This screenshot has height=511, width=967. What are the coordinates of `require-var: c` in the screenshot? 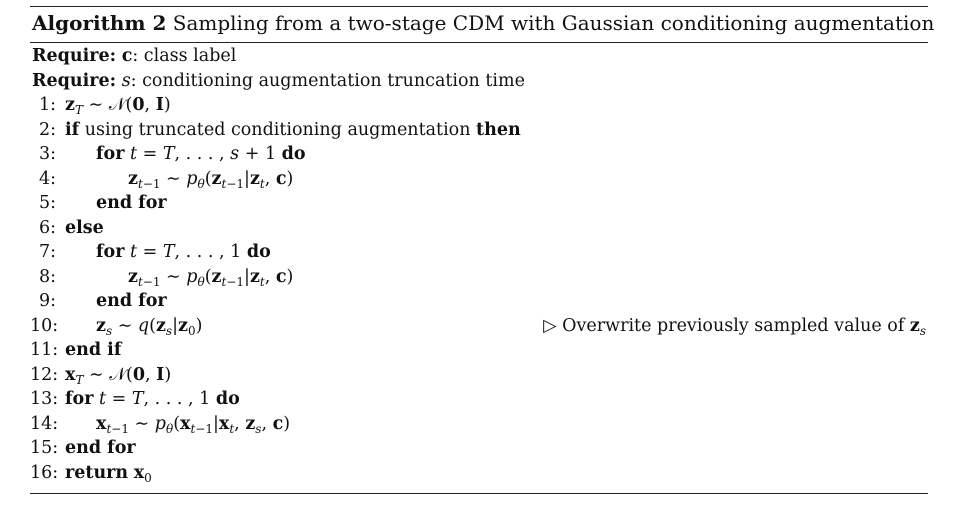 It's located at (127, 56).